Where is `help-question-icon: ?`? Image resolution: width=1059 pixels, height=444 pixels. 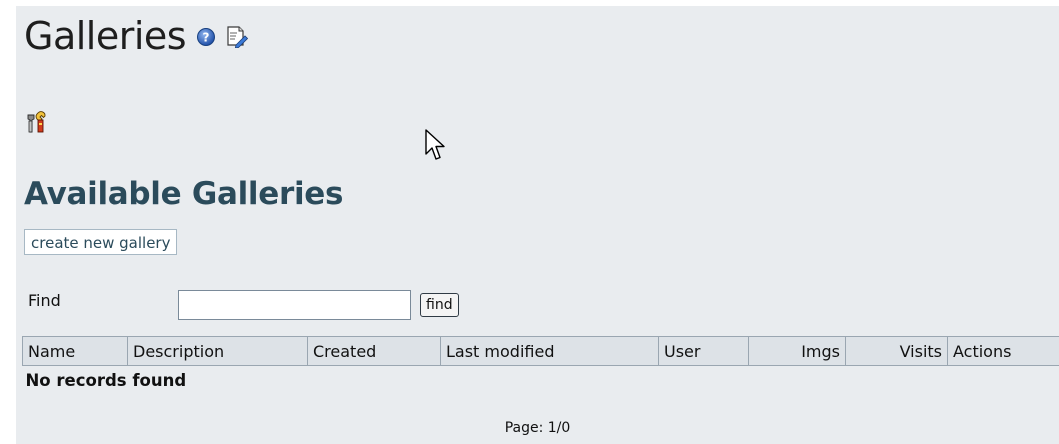
help-question-icon: ? is located at coordinates (206, 39).